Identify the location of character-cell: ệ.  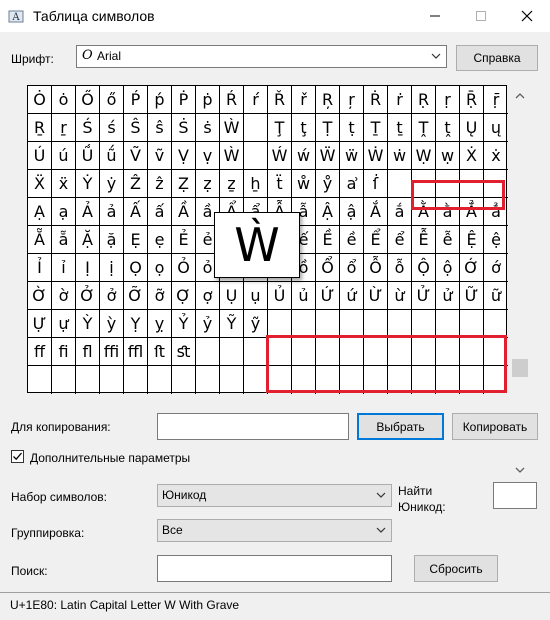
(496, 240).